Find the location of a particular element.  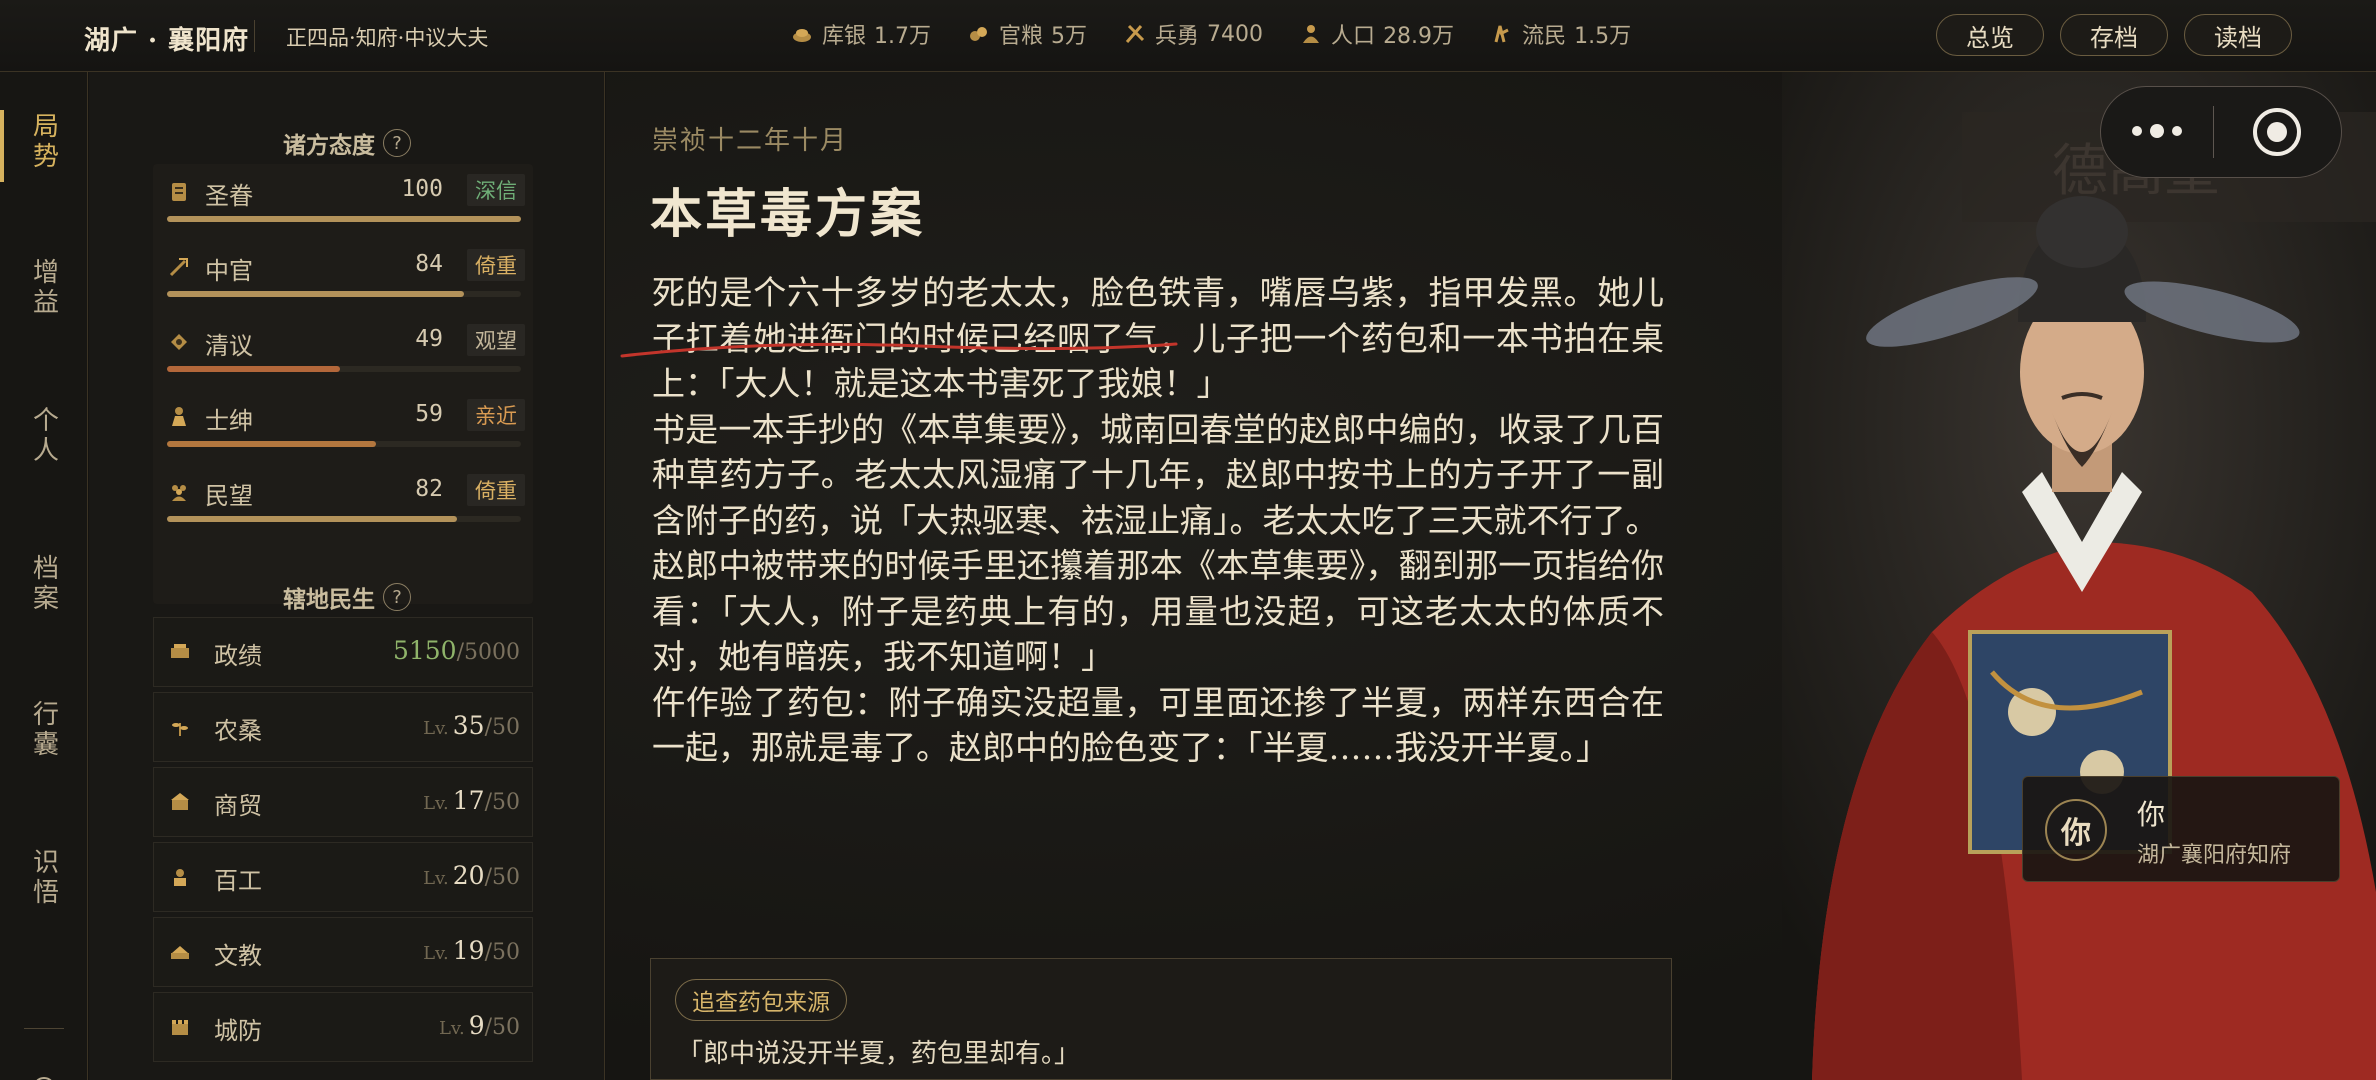

people-icon is located at coordinates (179, 493).